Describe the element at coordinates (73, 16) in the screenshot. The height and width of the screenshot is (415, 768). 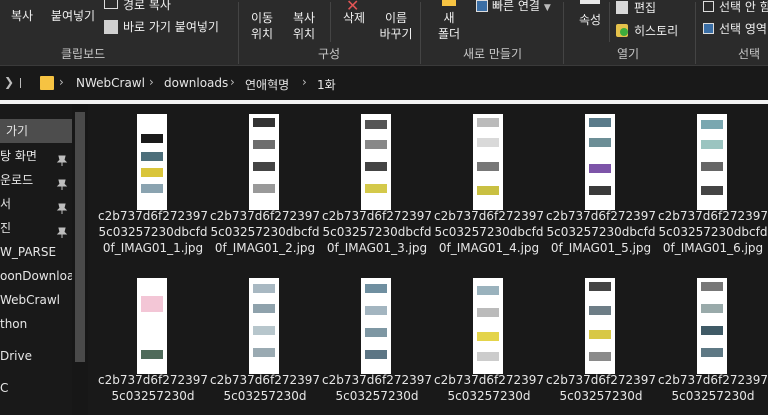
I see `paste-button: 붙여넣기` at that location.